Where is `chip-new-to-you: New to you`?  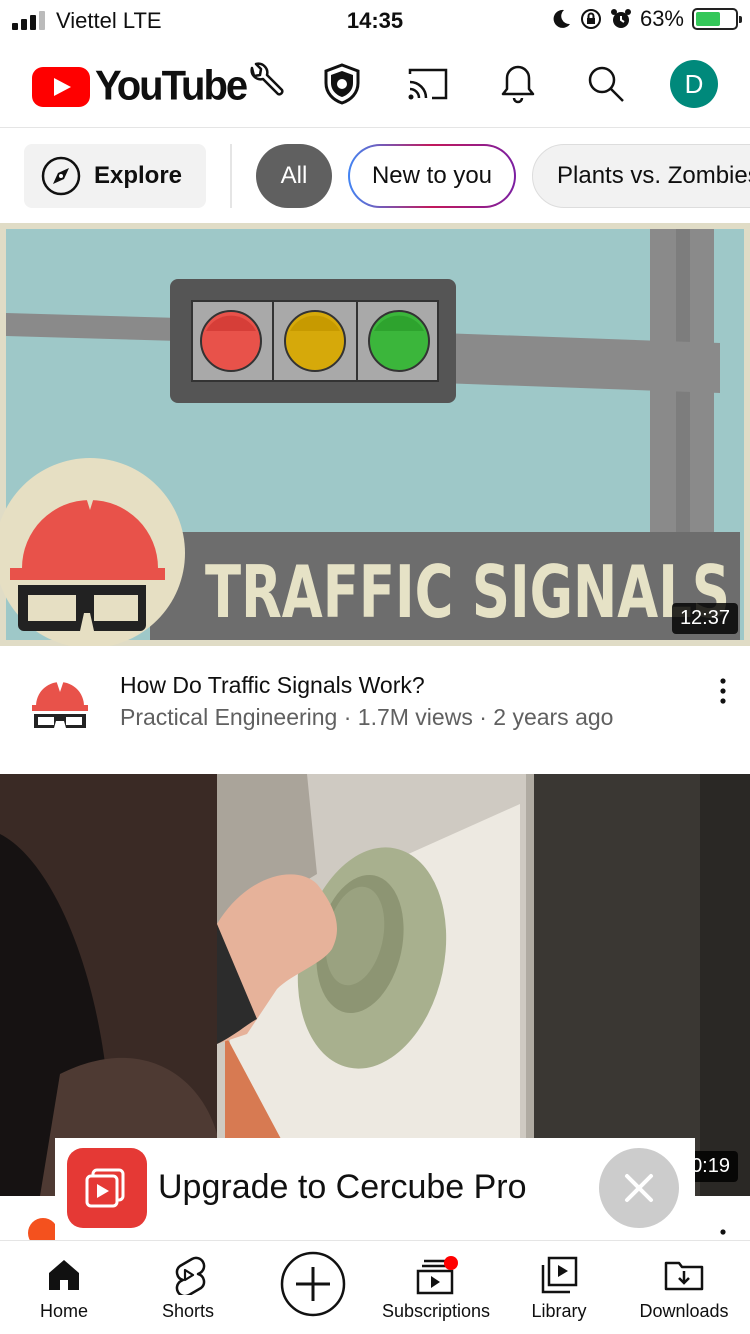 chip-new-to-you: New to you is located at coordinates (432, 176).